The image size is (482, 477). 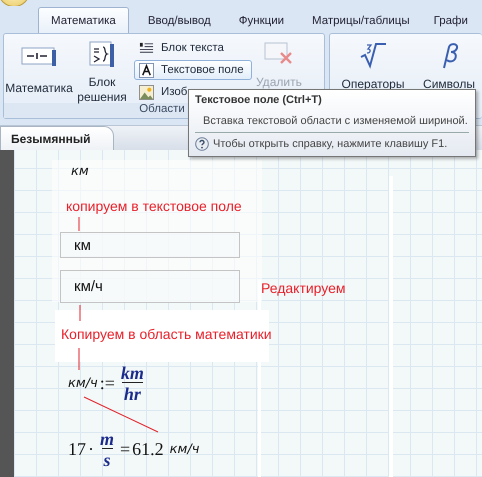 I want to click on variable-name: км/ч, so click(x=83, y=383).